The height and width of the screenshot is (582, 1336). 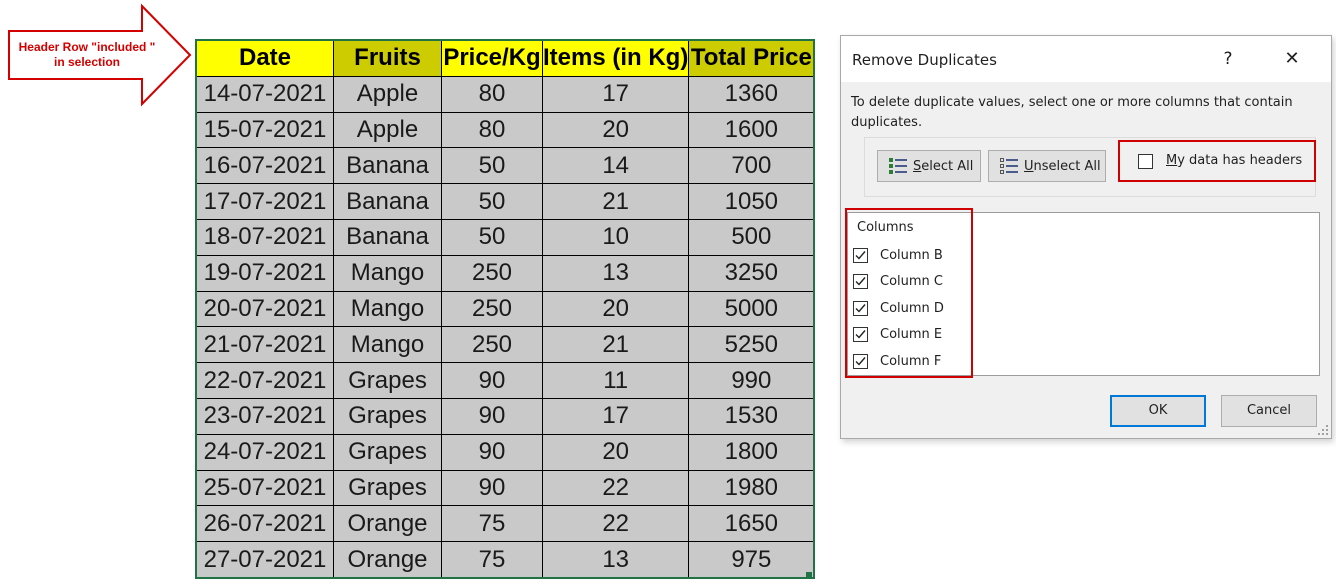 I want to click on cell-total: 3250, so click(x=751, y=273).